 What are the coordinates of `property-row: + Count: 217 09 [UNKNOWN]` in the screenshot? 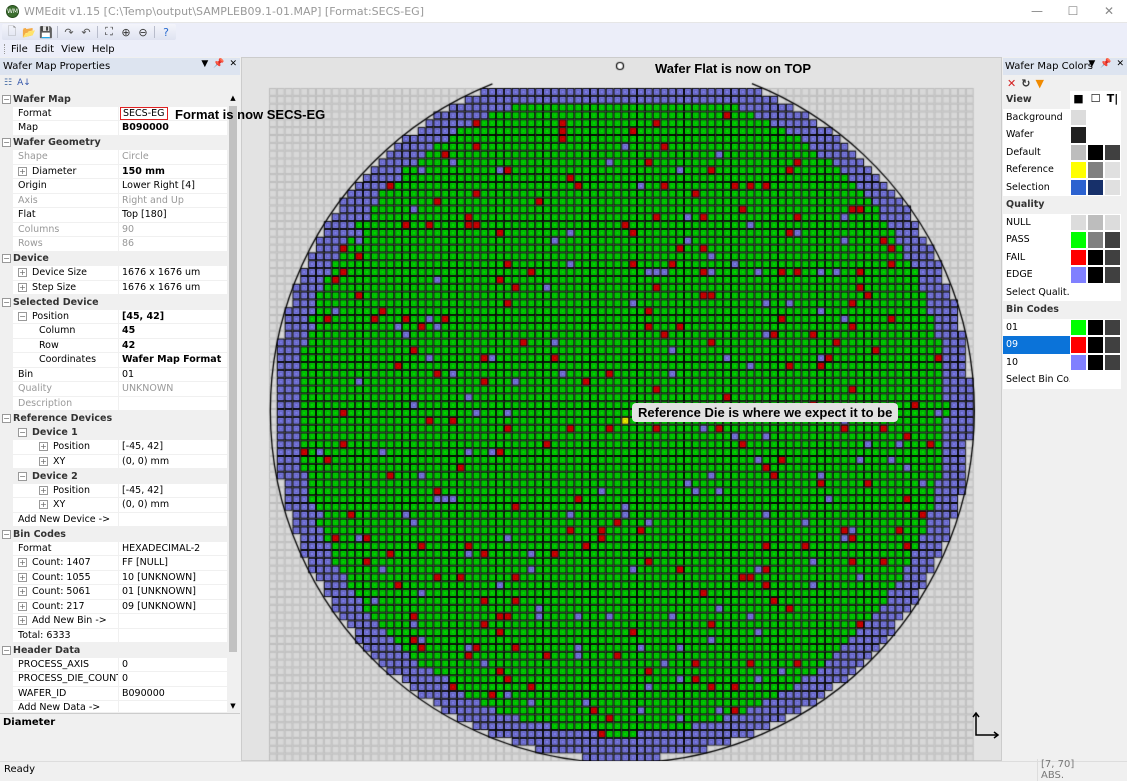 It's located at (113, 606).